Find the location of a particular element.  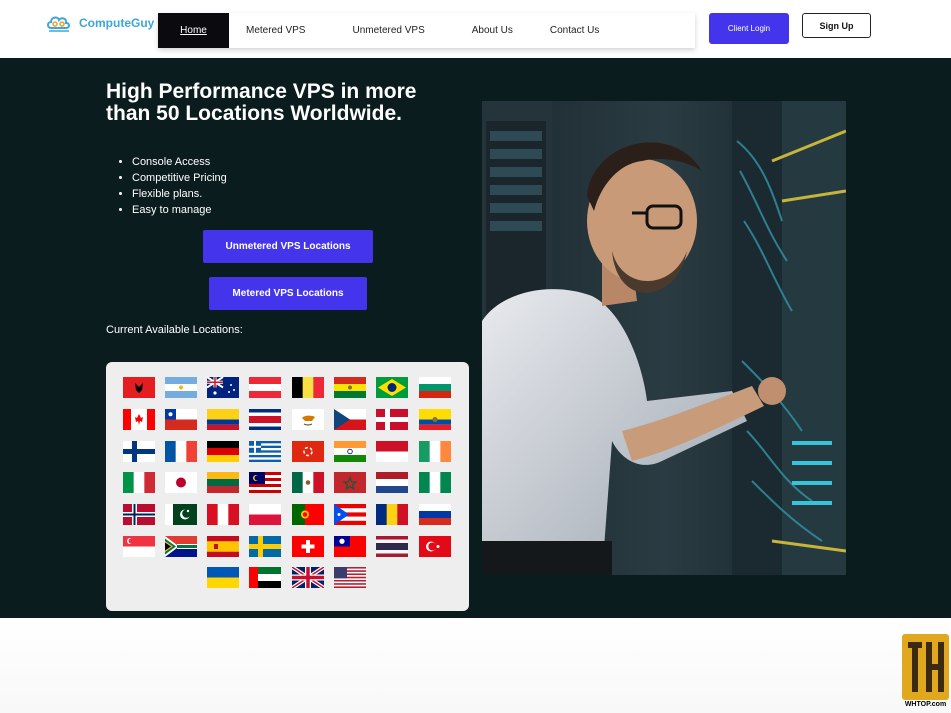

flag-colombia-icon is located at coordinates (223, 419).